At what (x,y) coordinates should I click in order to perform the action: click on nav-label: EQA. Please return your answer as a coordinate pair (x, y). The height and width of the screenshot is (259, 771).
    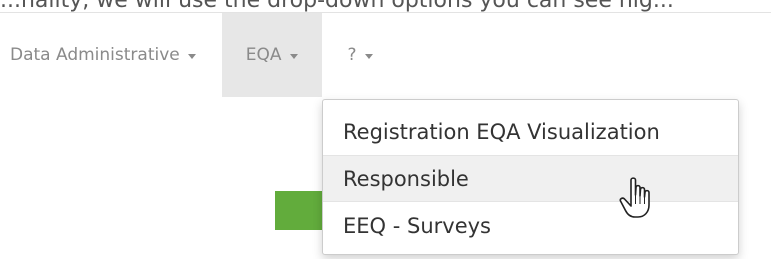
    Looking at the image, I should click on (263, 55).